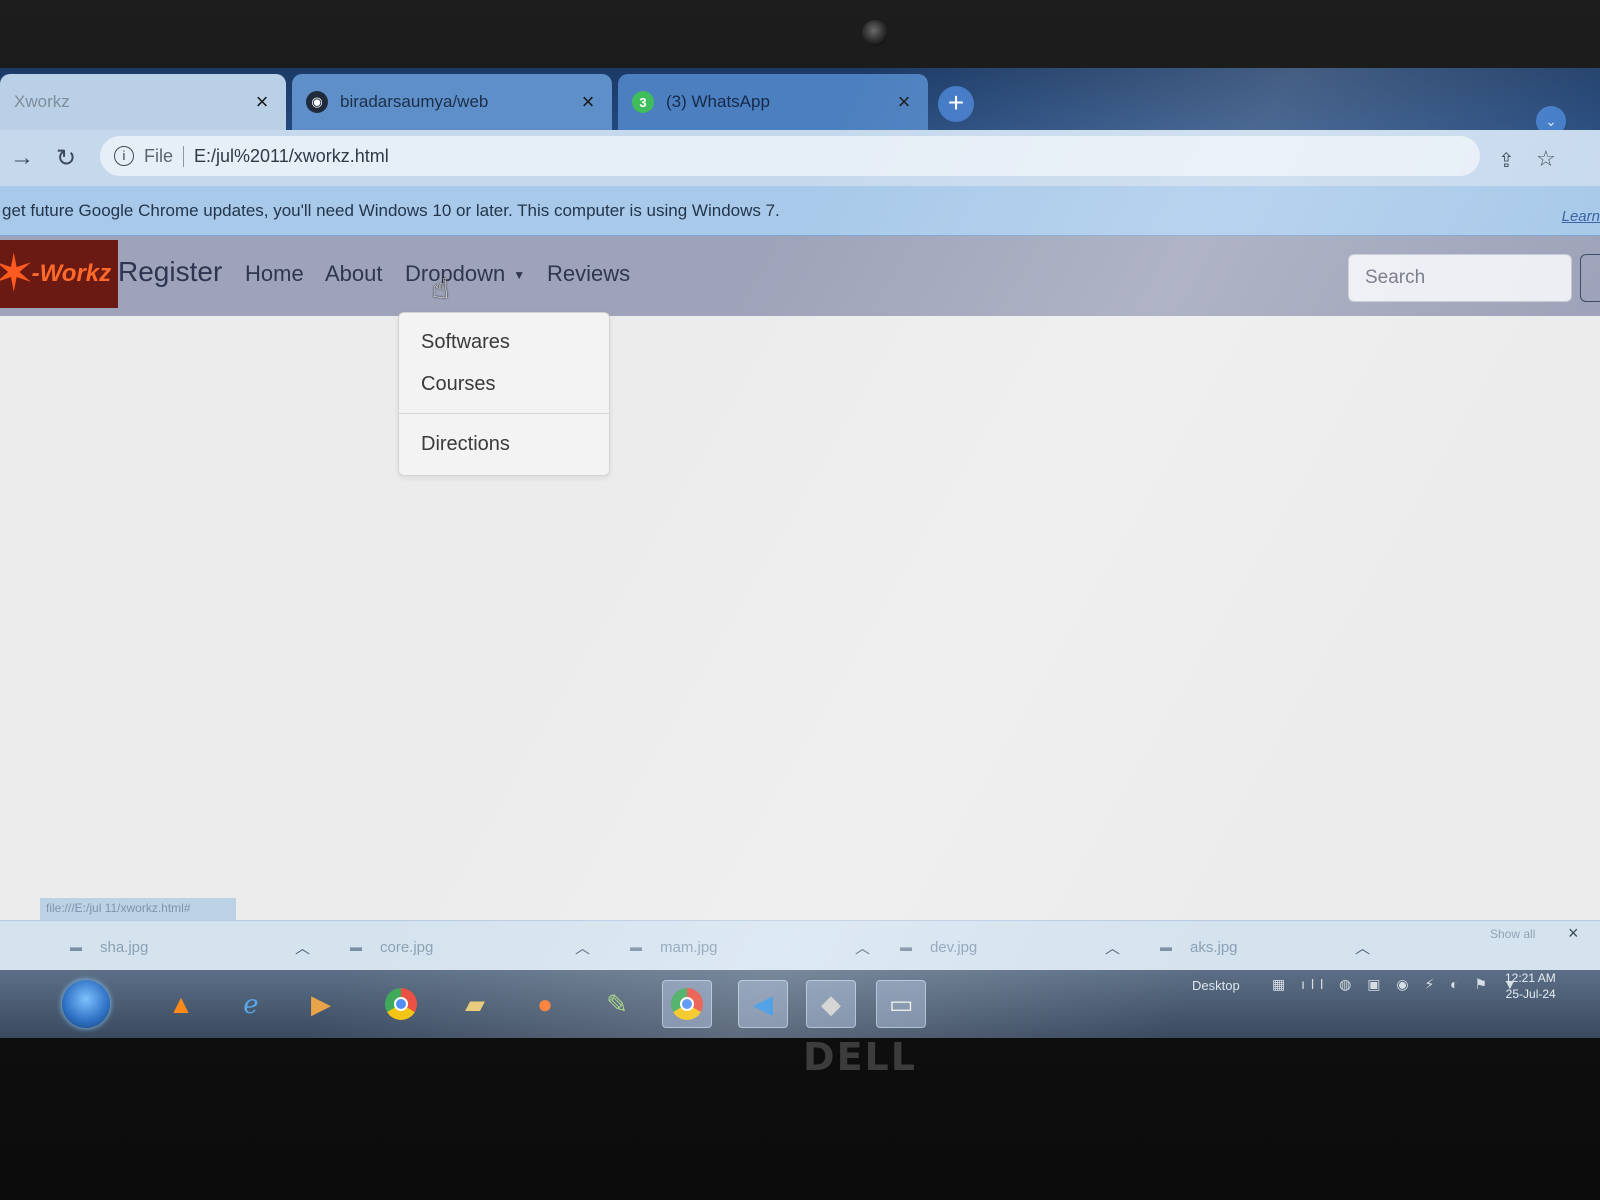 The width and height of the screenshot is (1600, 1200). What do you see at coordinates (190, 947) in the screenshot?
I see `download-item: ▬ sha.jpg ︿` at bounding box center [190, 947].